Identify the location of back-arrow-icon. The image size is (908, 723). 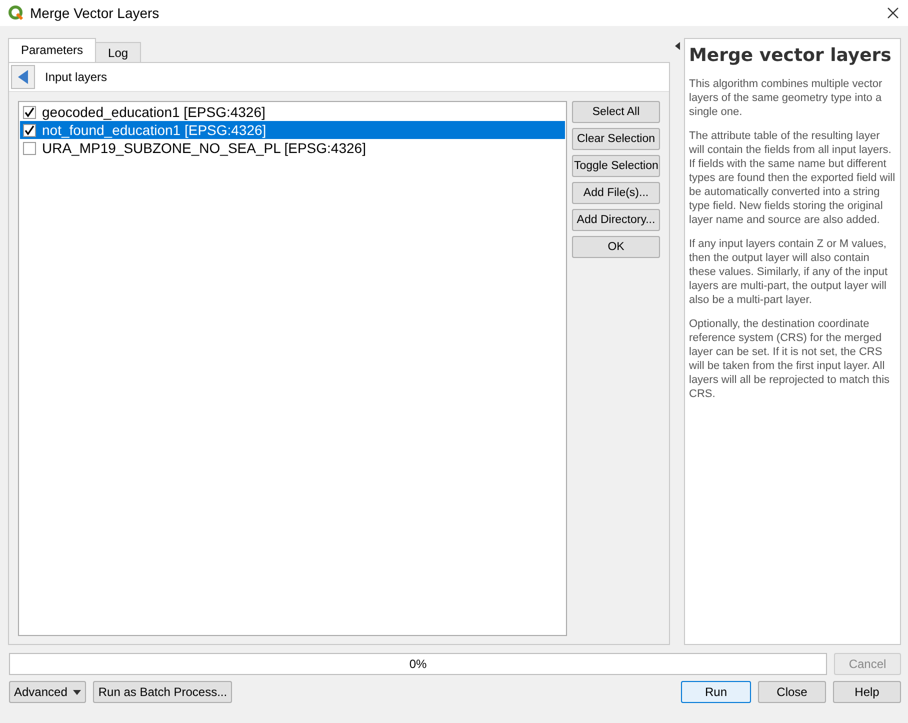
(23, 77).